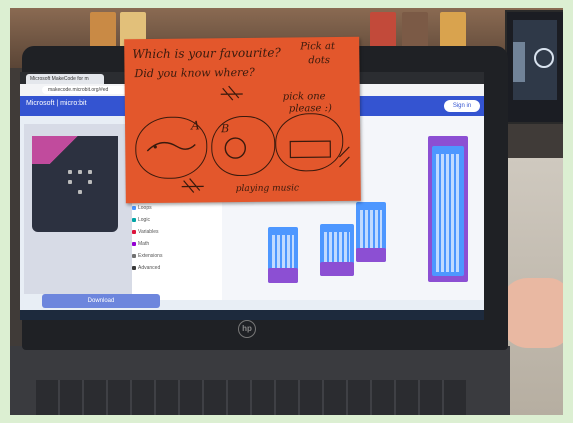 Image resolution: width=573 pixels, height=423 pixels. What do you see at coordinates (149, 268) in the screenshot?
I see `toolbox-item: Advanced` at bounding box center [149, 268].